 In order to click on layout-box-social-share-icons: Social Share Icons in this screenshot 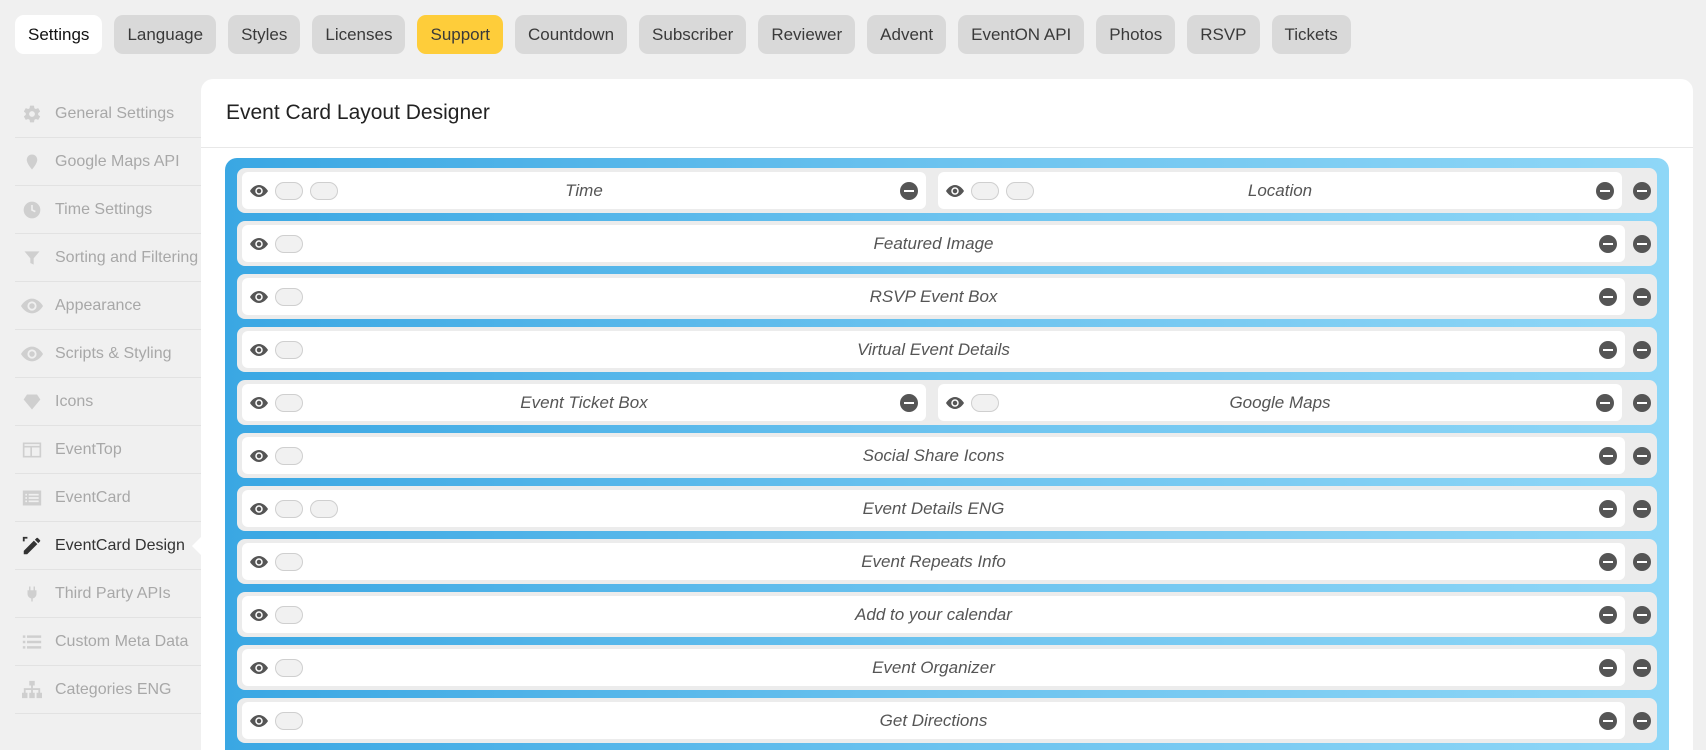, I will do `click(933, 455)`.